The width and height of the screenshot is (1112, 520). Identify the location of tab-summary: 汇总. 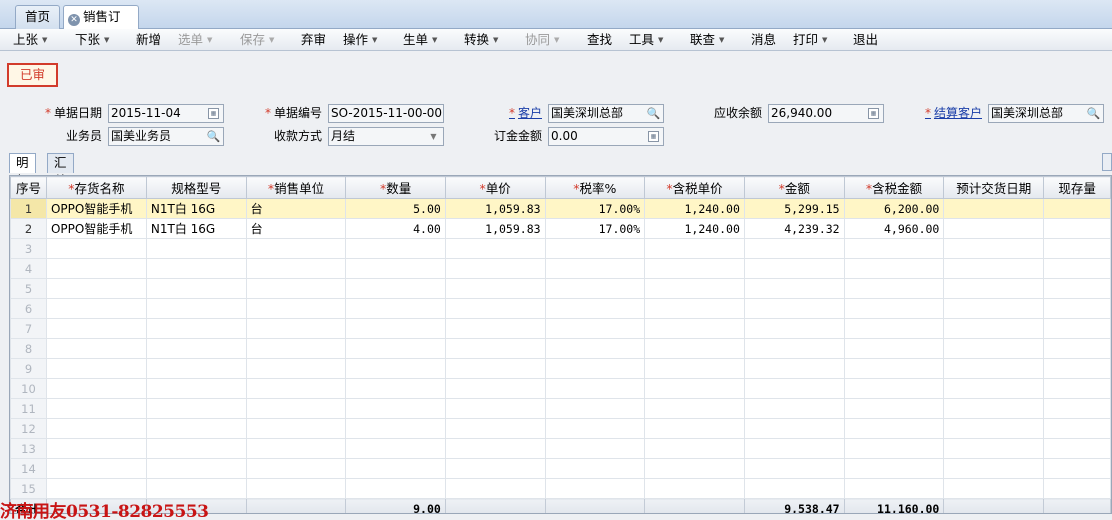
(60, 170).